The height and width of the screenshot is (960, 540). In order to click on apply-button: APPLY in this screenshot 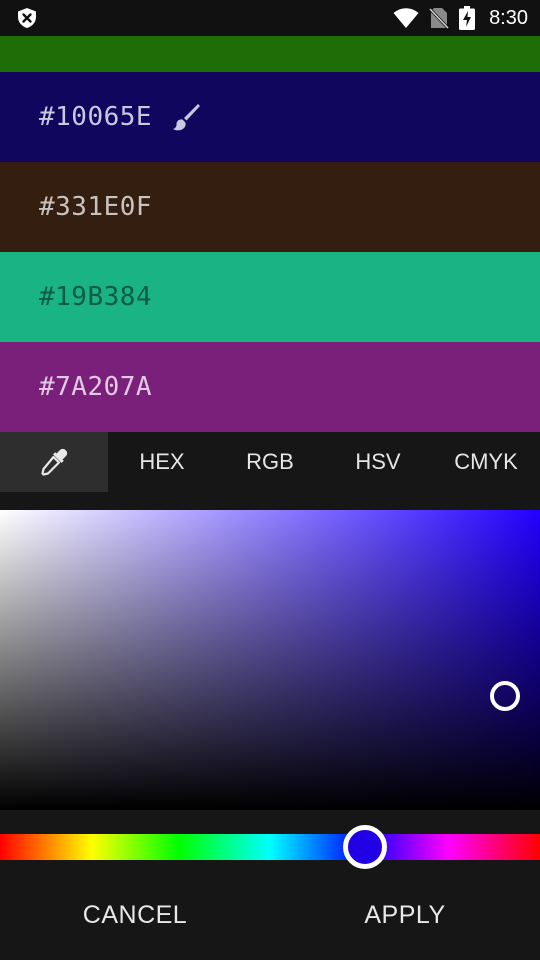, I will do `click(405, 915)`.